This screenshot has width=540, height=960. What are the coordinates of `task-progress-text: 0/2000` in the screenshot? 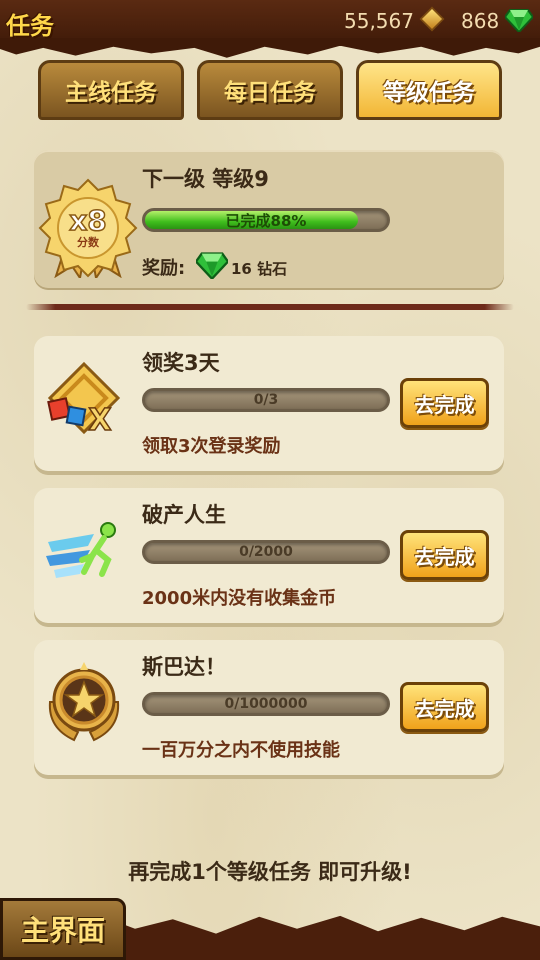 It's located at (266, 552).